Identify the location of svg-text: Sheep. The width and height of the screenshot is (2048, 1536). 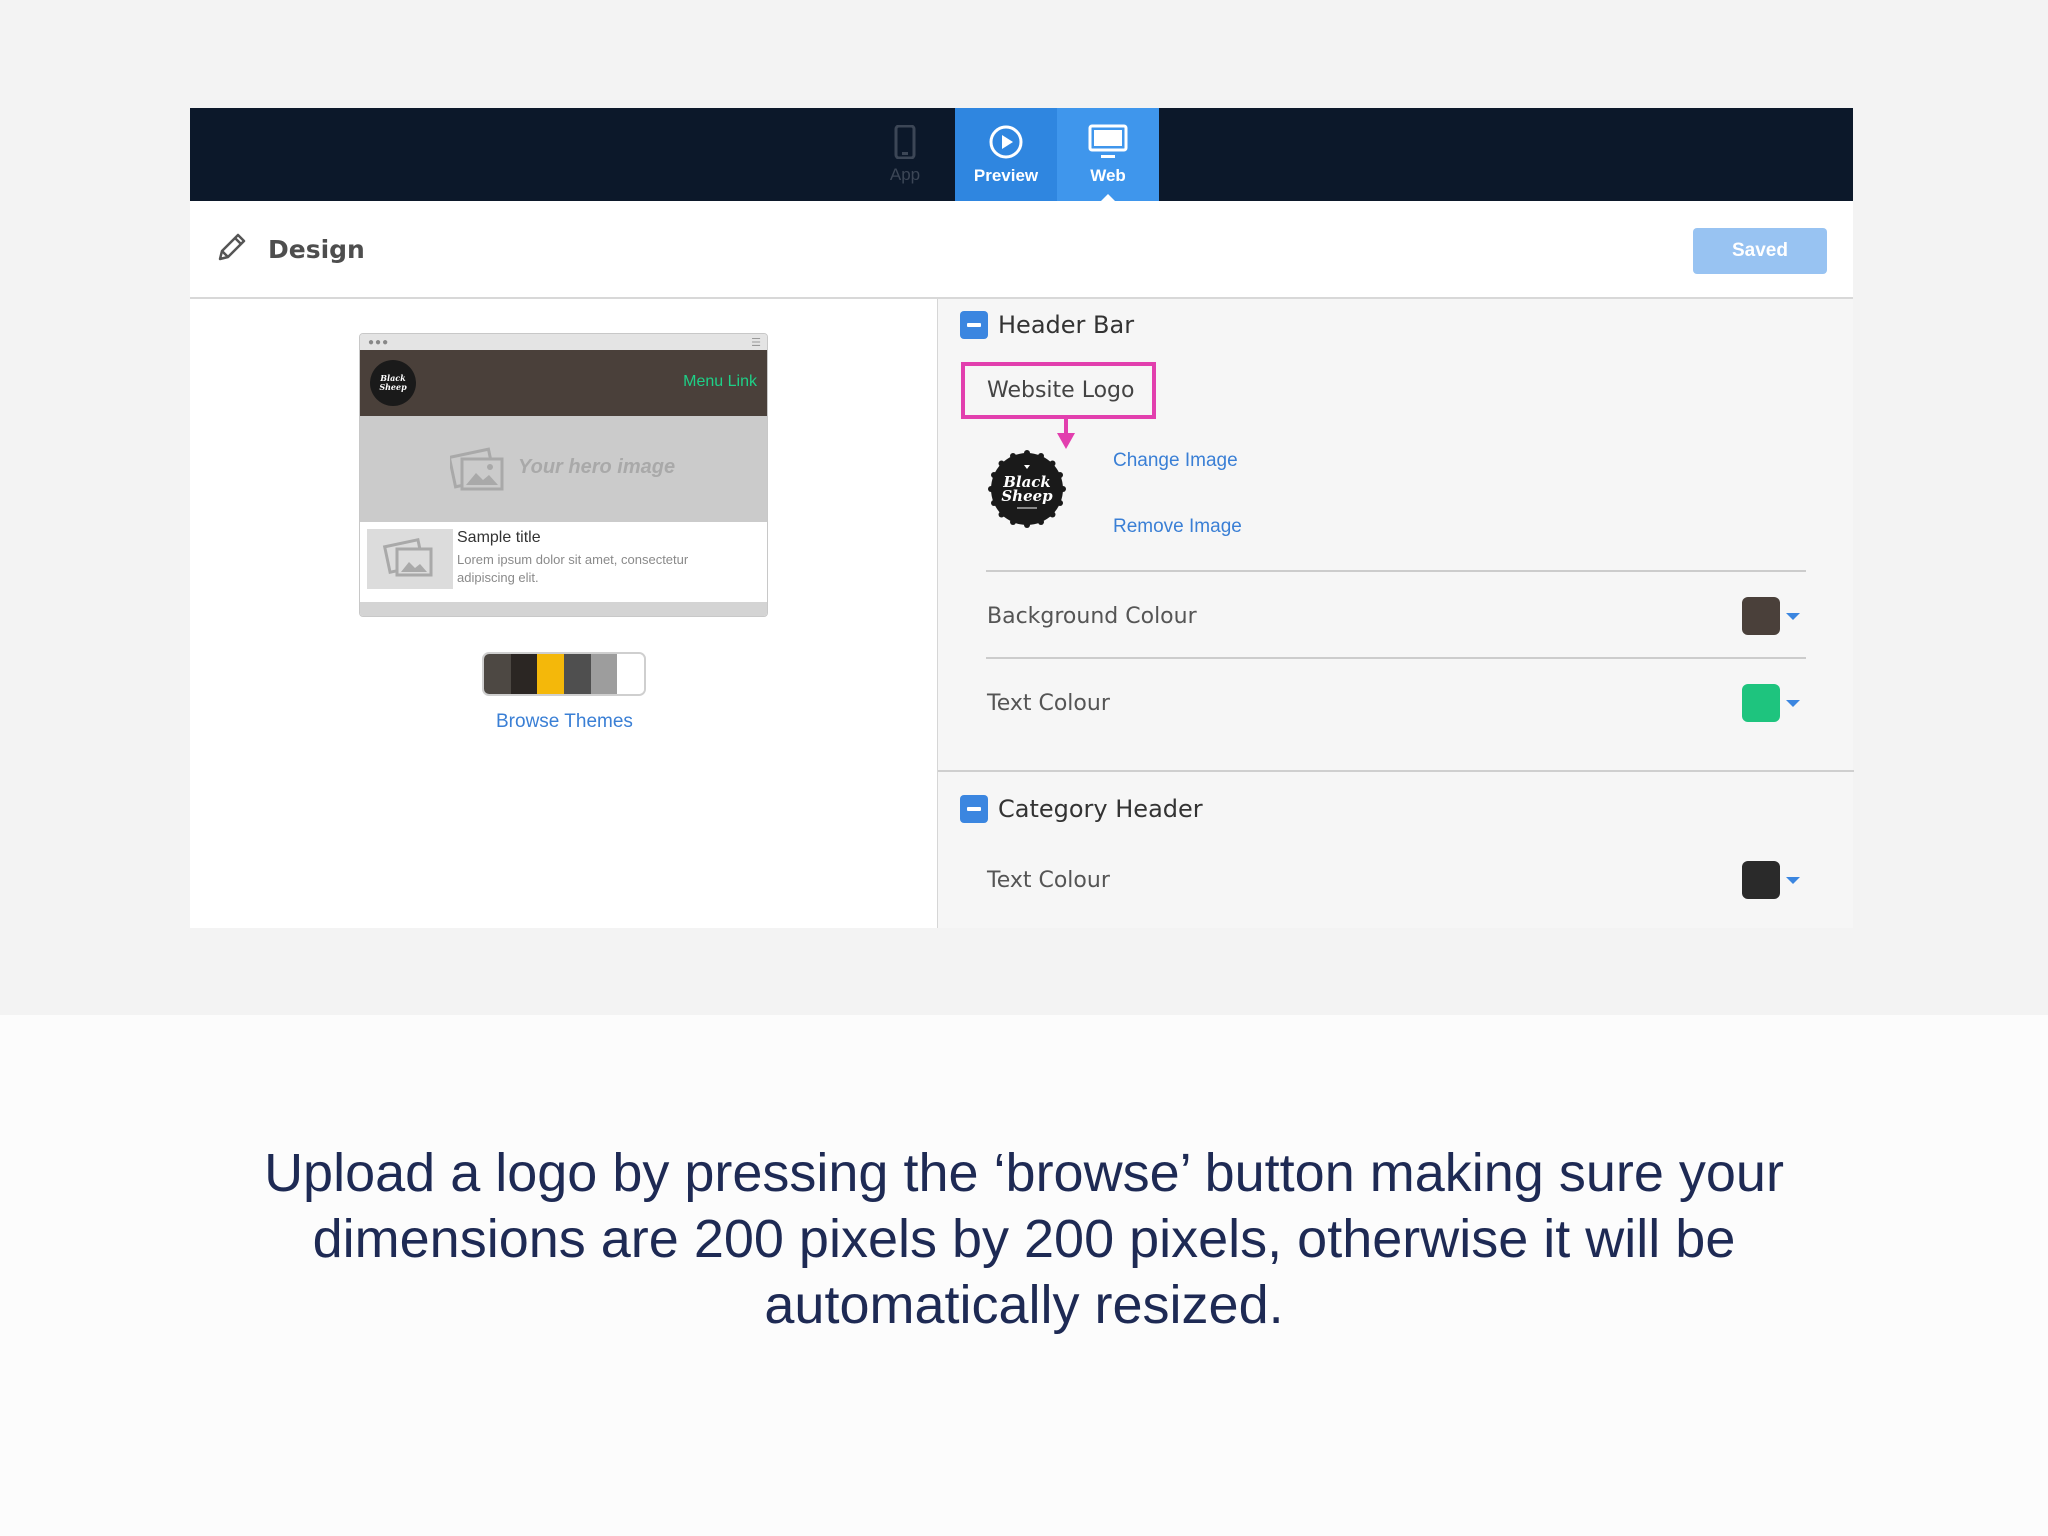
(1027, 496).